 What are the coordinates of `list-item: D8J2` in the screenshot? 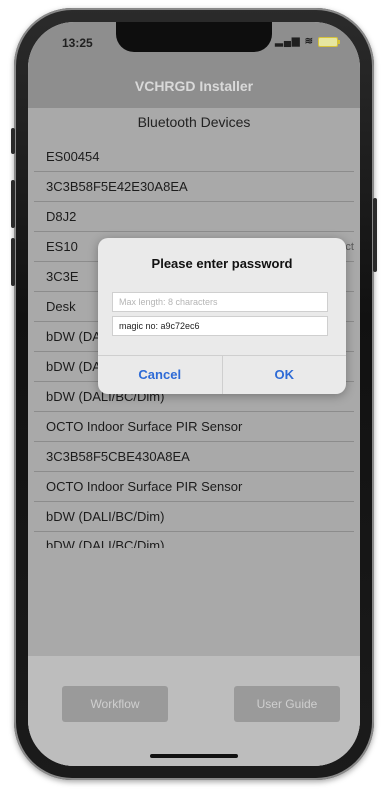 It's located at (194, 217).